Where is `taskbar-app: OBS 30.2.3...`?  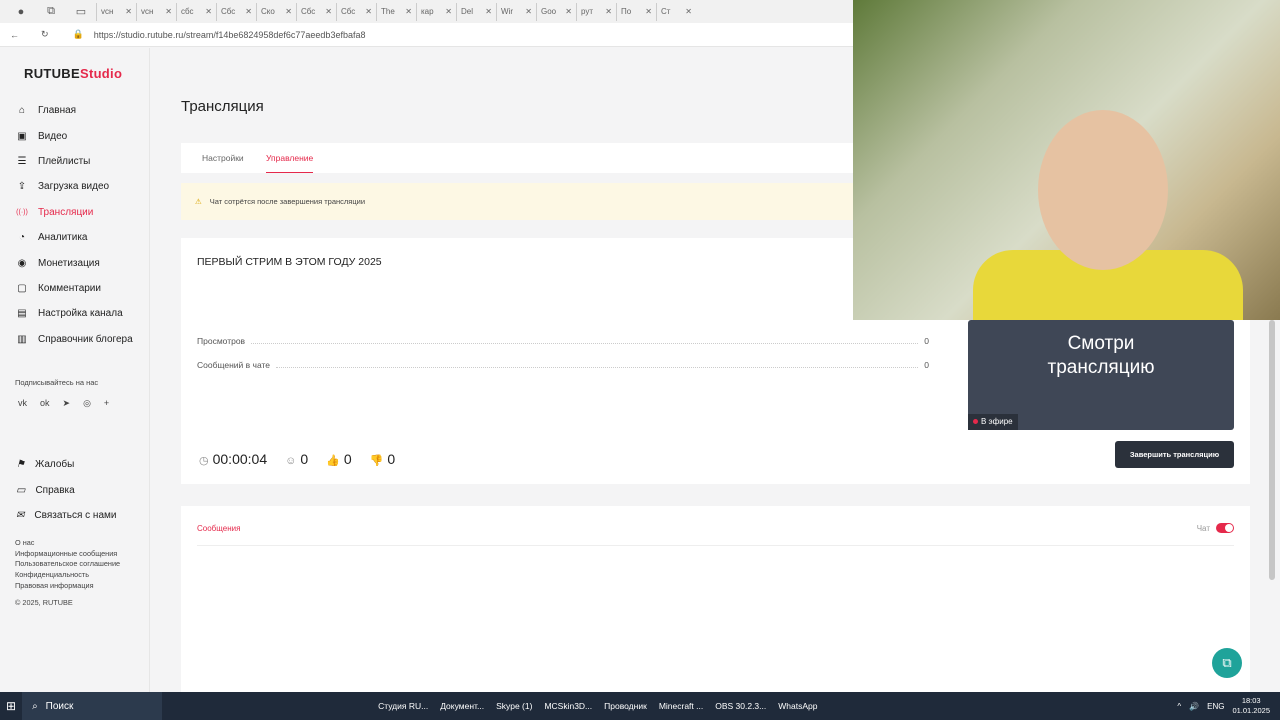 taskbar-app: OBS 30.2.3... is located at coordinates (740, 706).